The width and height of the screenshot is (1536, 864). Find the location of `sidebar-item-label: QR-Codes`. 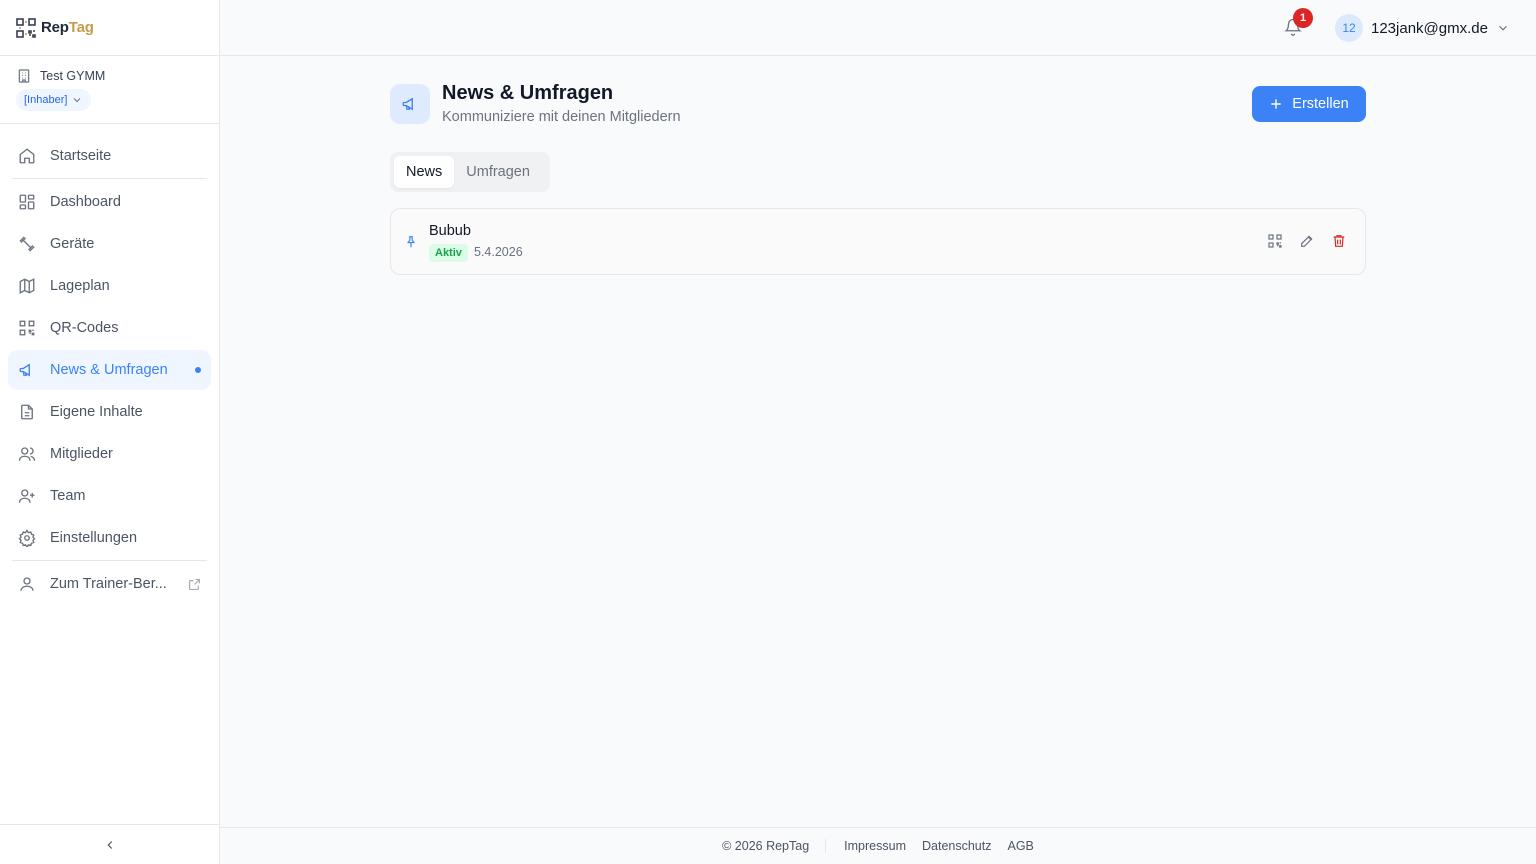

sidebar-item-label: QR-Codes is located at coordinates (84, 328).